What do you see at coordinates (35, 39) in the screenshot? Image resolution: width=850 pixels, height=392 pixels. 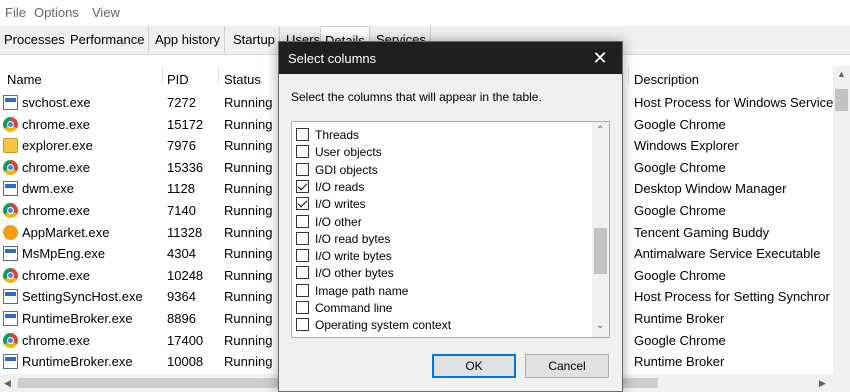 I see `tab-processes: Processes` at bounding box center [35, 39].